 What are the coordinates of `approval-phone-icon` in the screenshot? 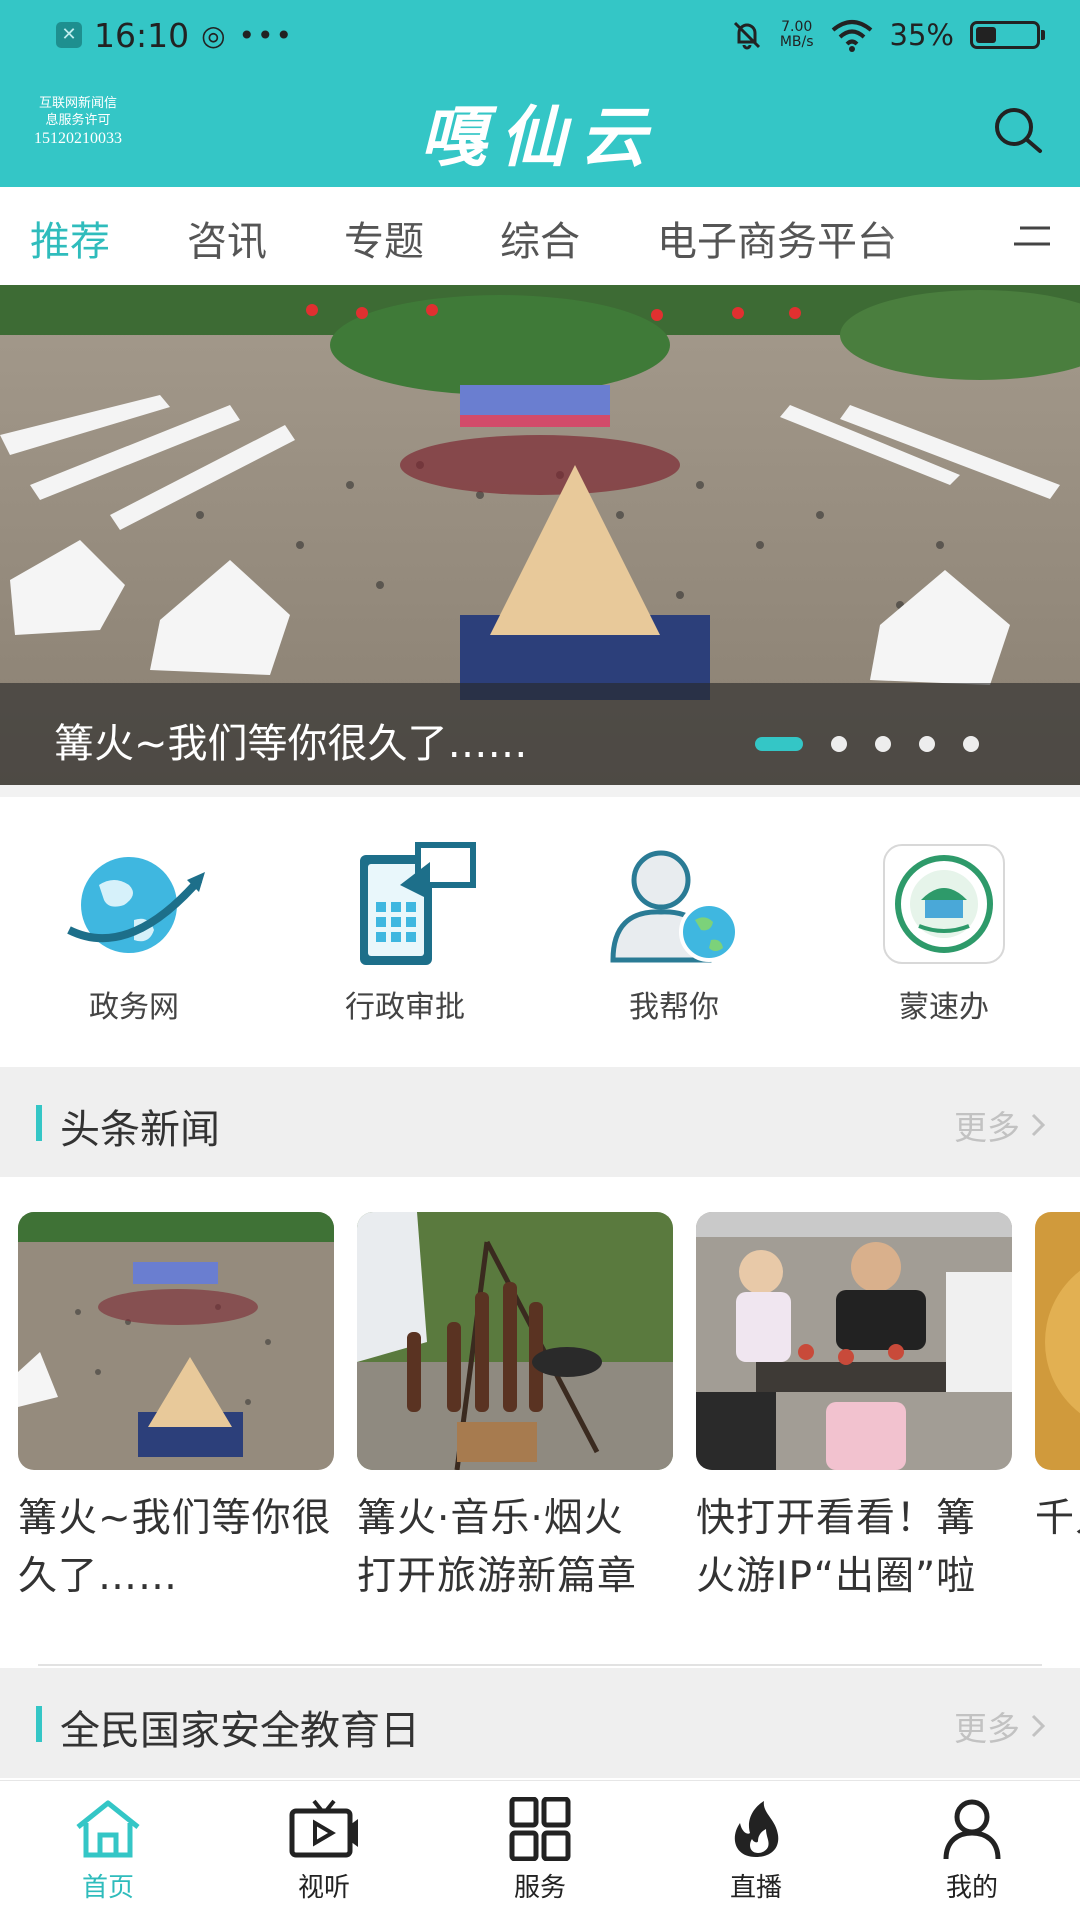 It's located at (418, 903).